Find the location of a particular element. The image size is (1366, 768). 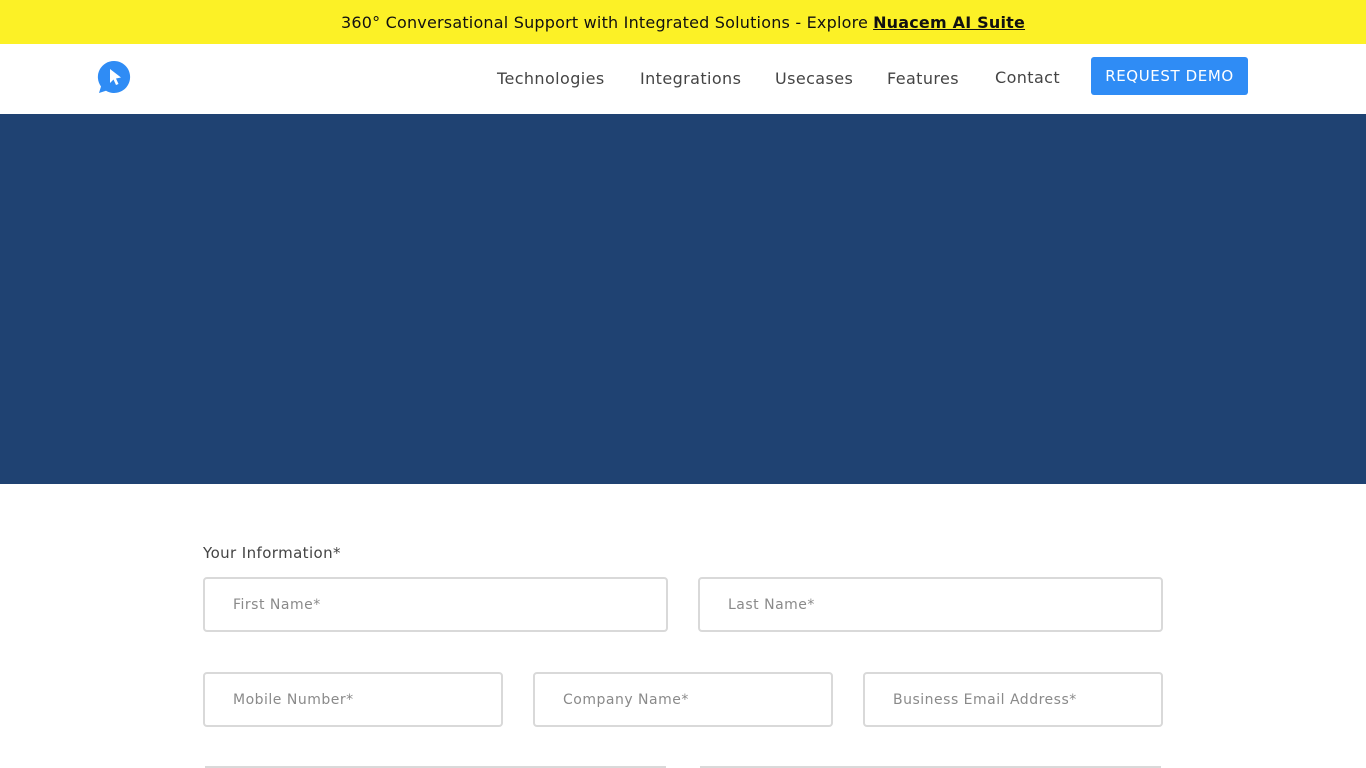

request-demo-button: REQUEST DEMO is located at coordinates (1169, 76).